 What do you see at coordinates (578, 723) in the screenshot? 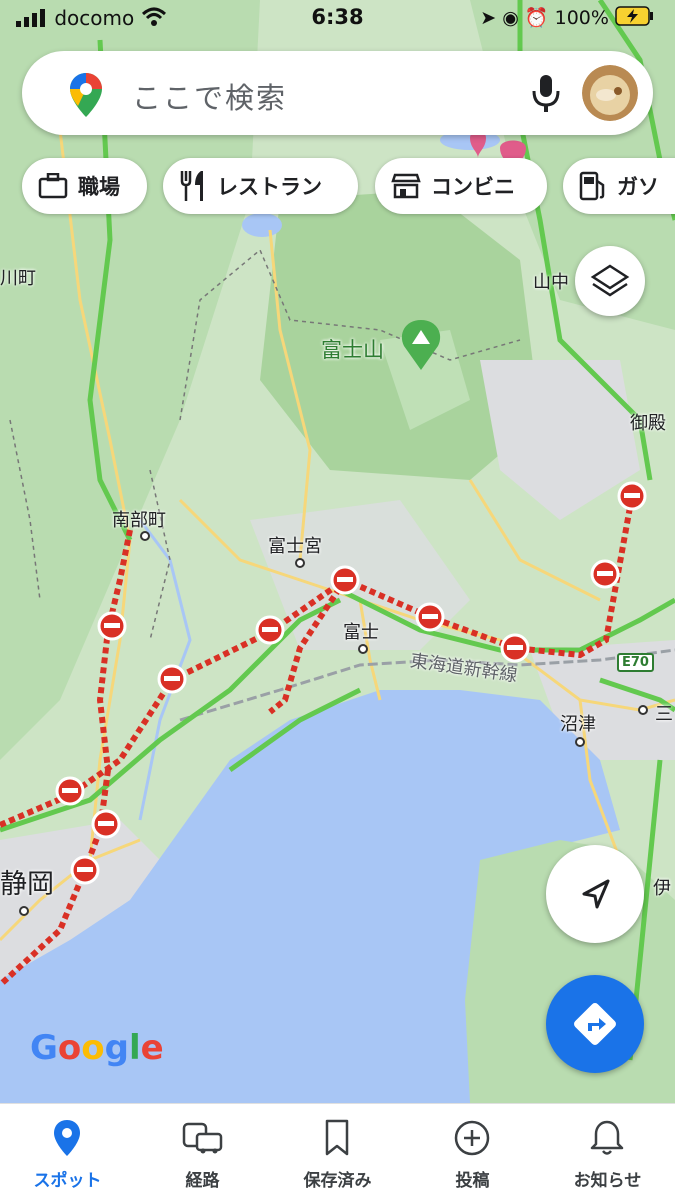
I see `map-label-numazu: 沼津` at bounding box center [578, 723].